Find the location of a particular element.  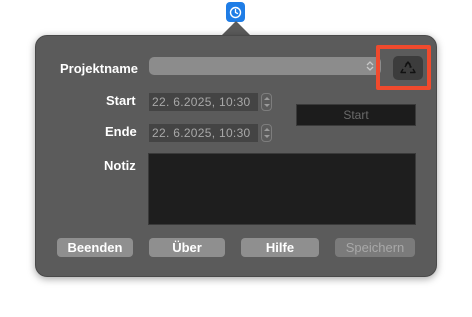

highlight-box is located at coordinates (403, 67).